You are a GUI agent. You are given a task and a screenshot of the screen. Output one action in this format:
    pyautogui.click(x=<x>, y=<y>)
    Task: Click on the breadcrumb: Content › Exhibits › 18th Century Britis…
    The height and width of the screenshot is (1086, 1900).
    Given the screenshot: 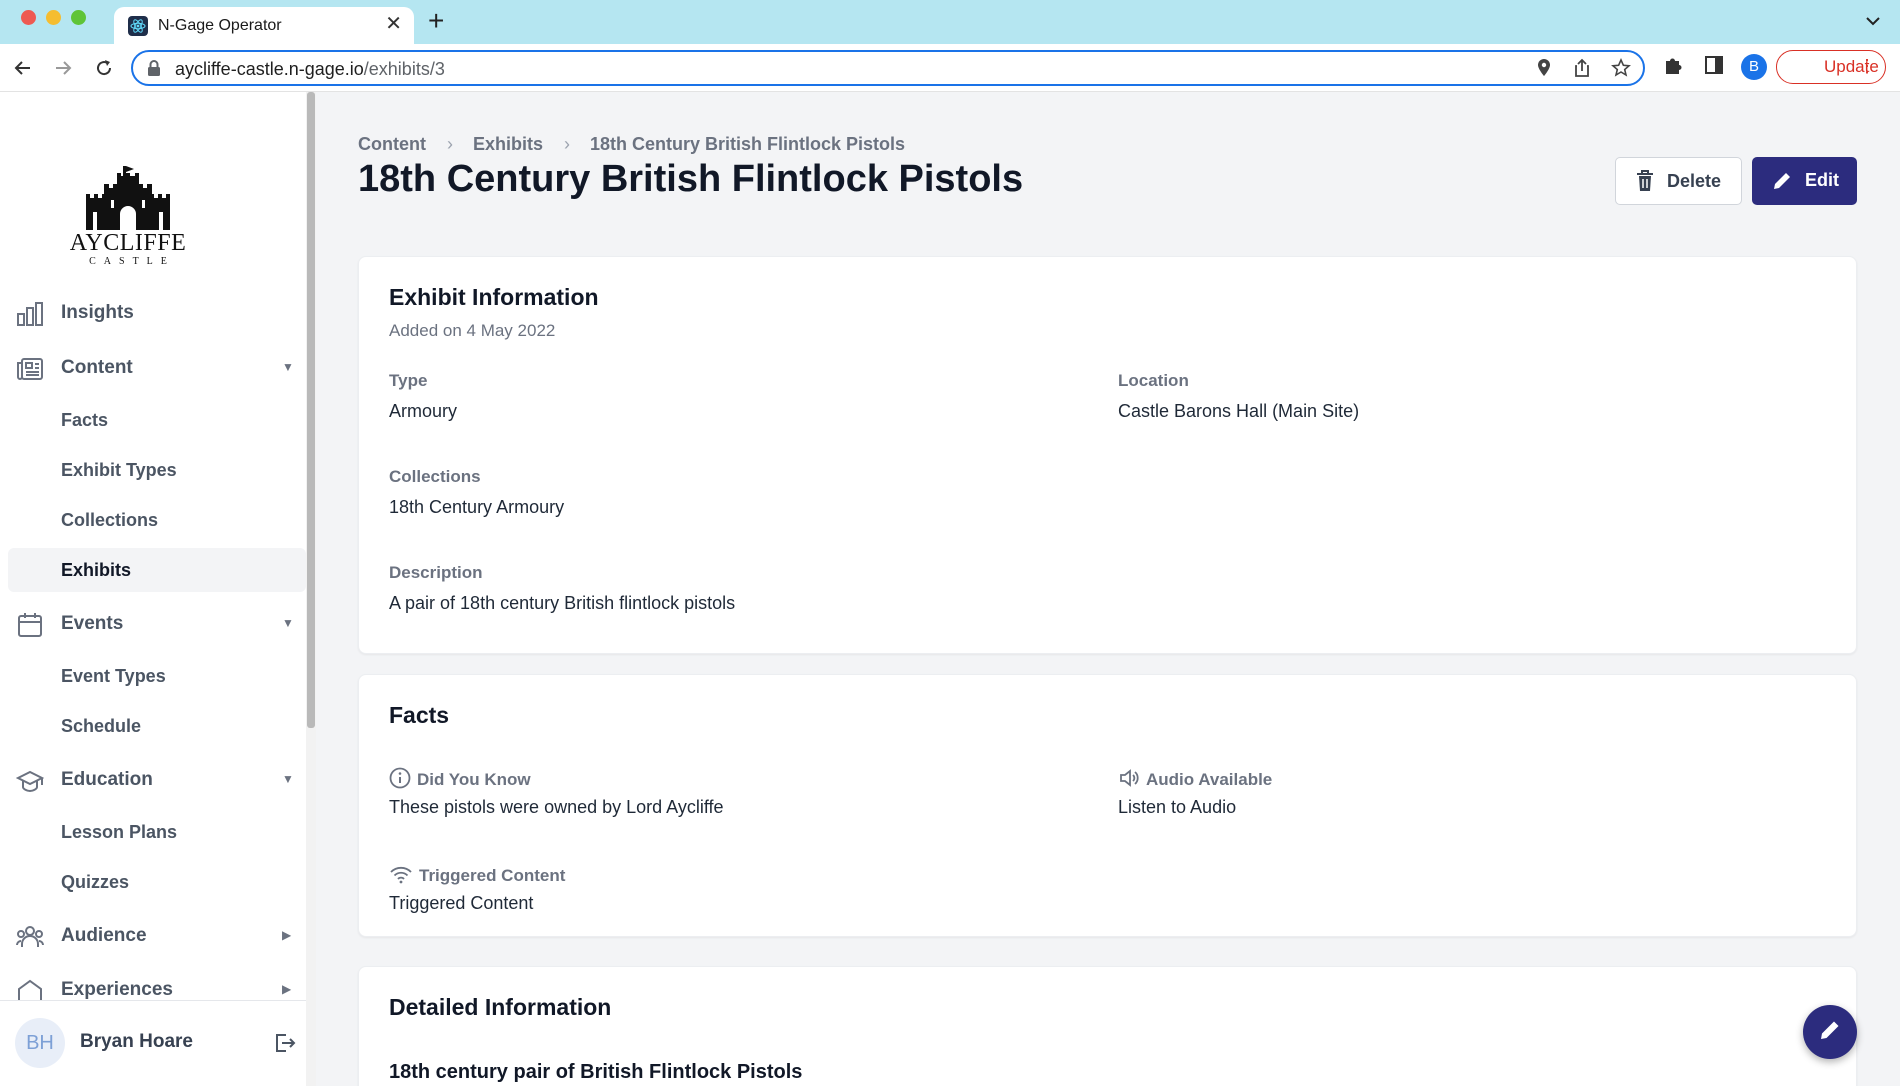 What is the action you would take?
    pyautogui.click(x=631, y=144)
    